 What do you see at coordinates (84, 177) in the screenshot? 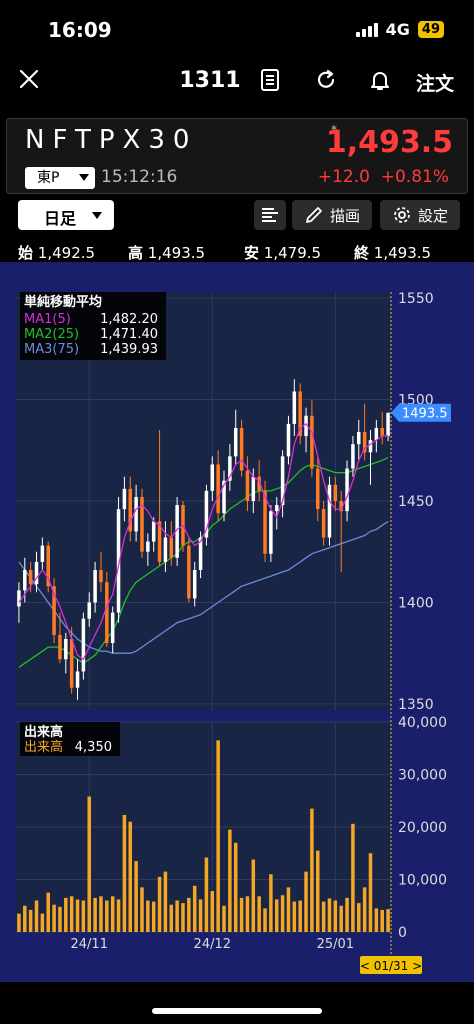
I see `chevron-down-icon` at bounding box center [84, 177].